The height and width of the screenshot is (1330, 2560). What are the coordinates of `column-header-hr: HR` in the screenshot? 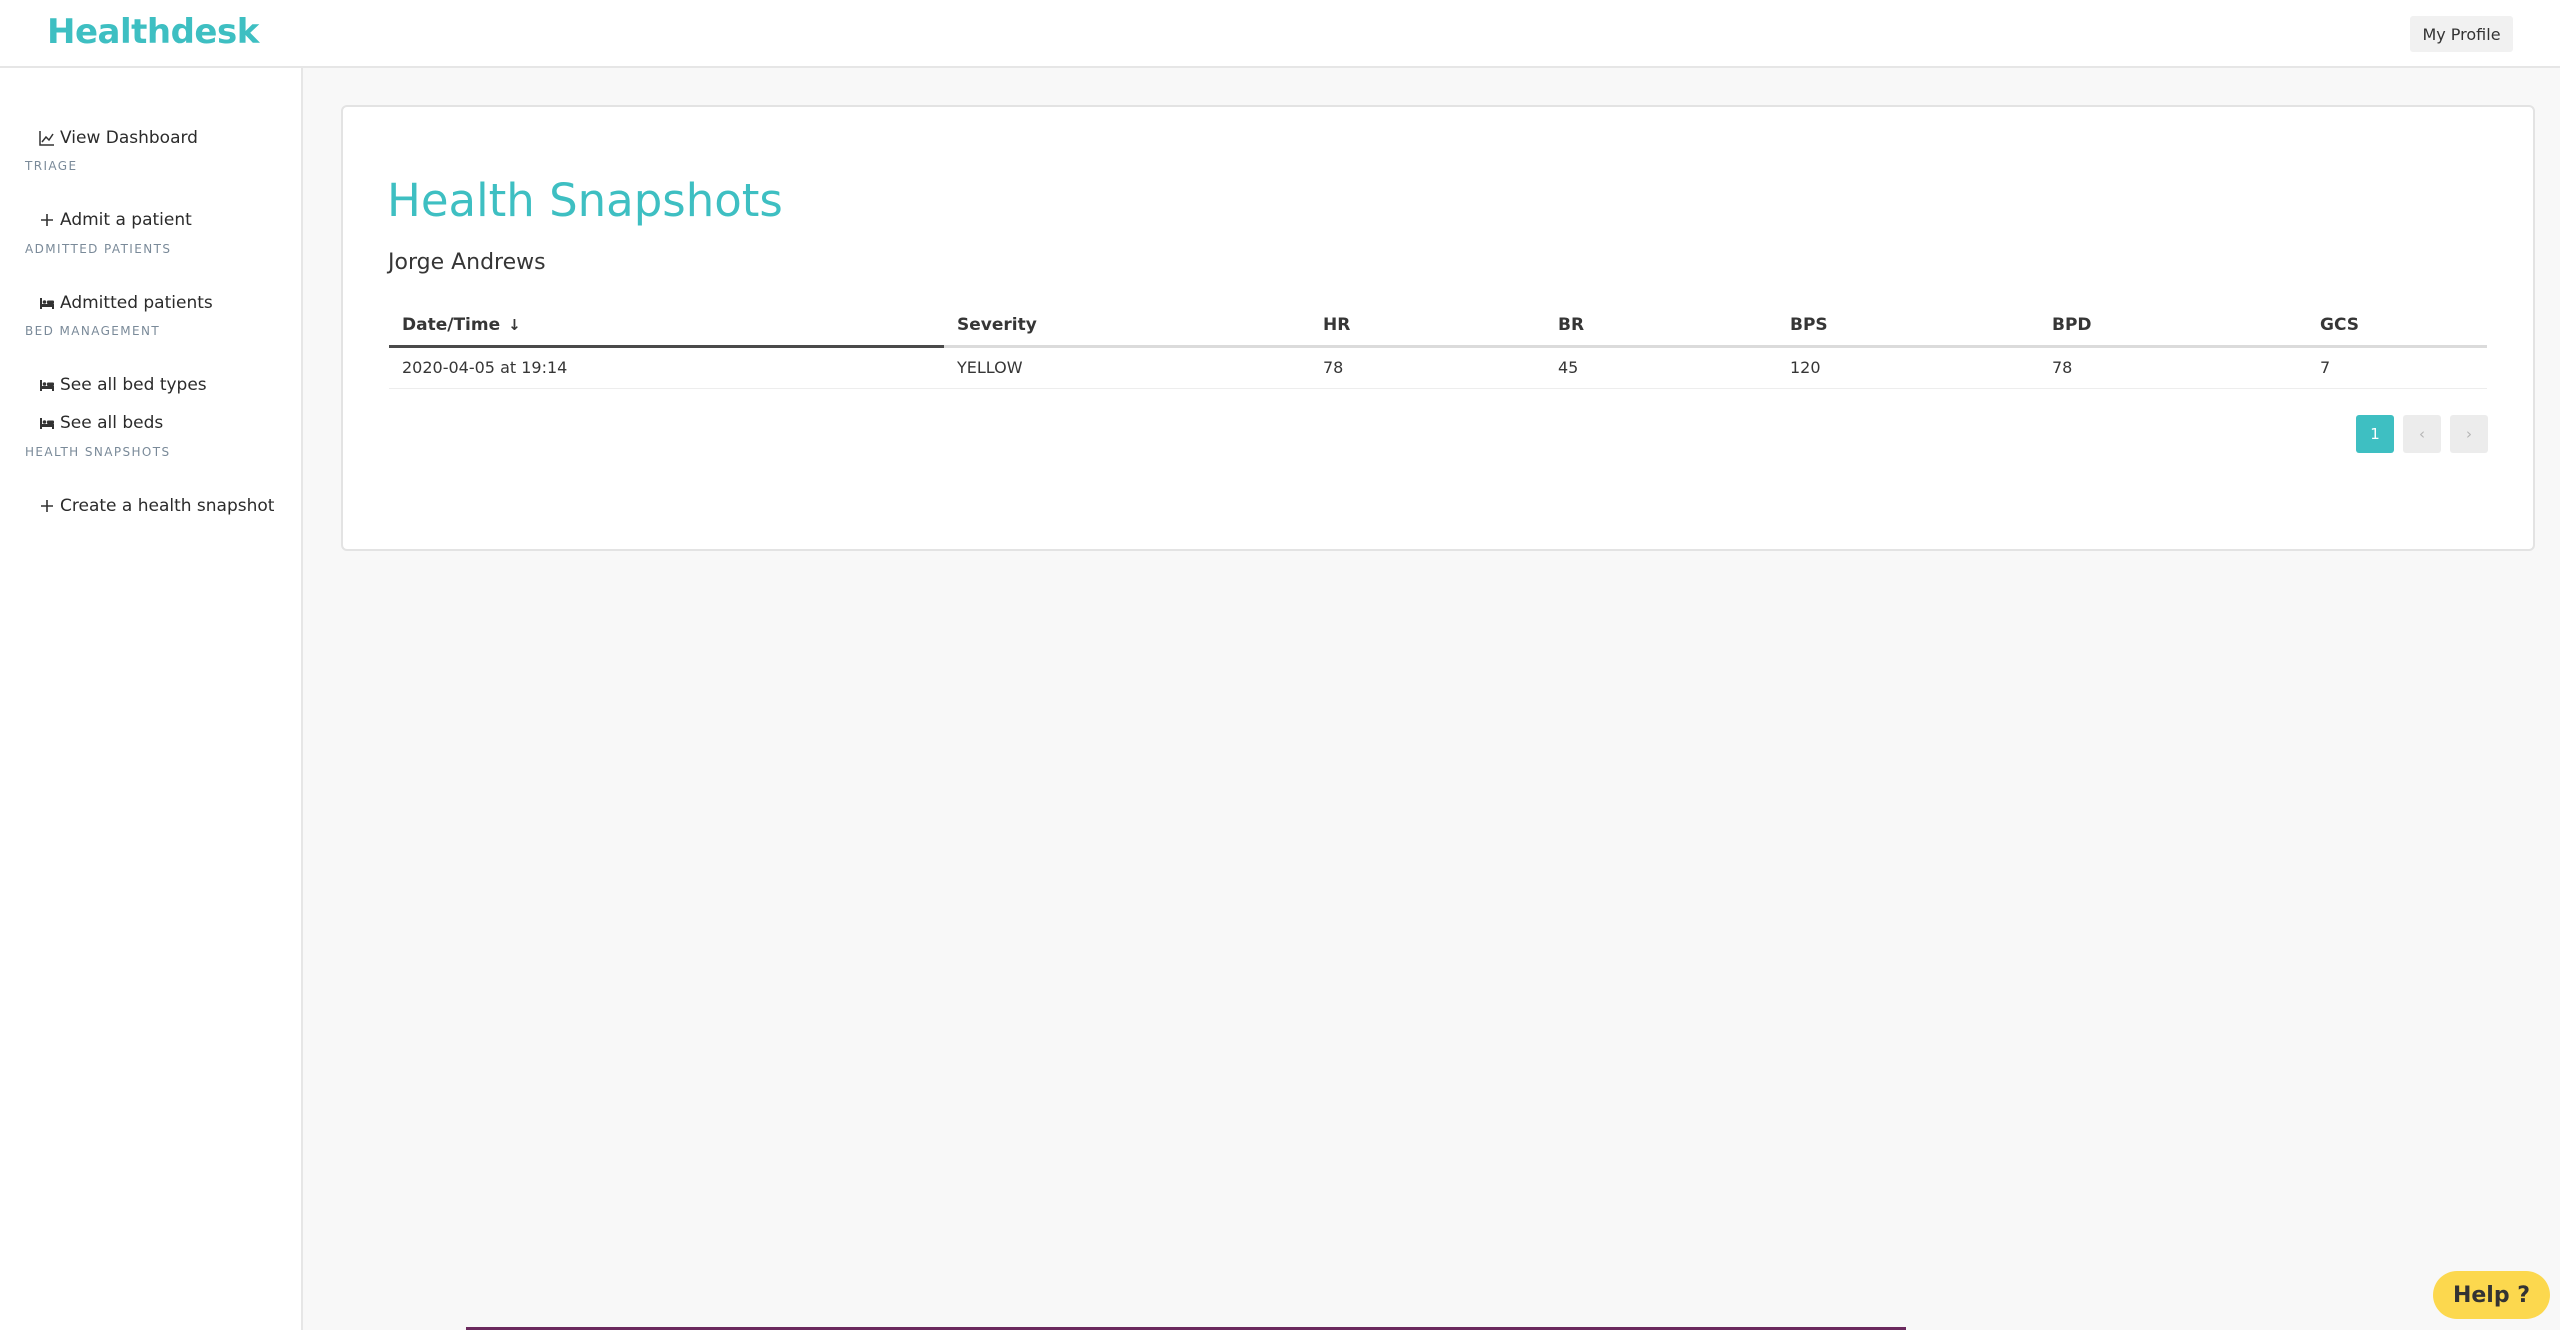 It's located at (1427, 327).